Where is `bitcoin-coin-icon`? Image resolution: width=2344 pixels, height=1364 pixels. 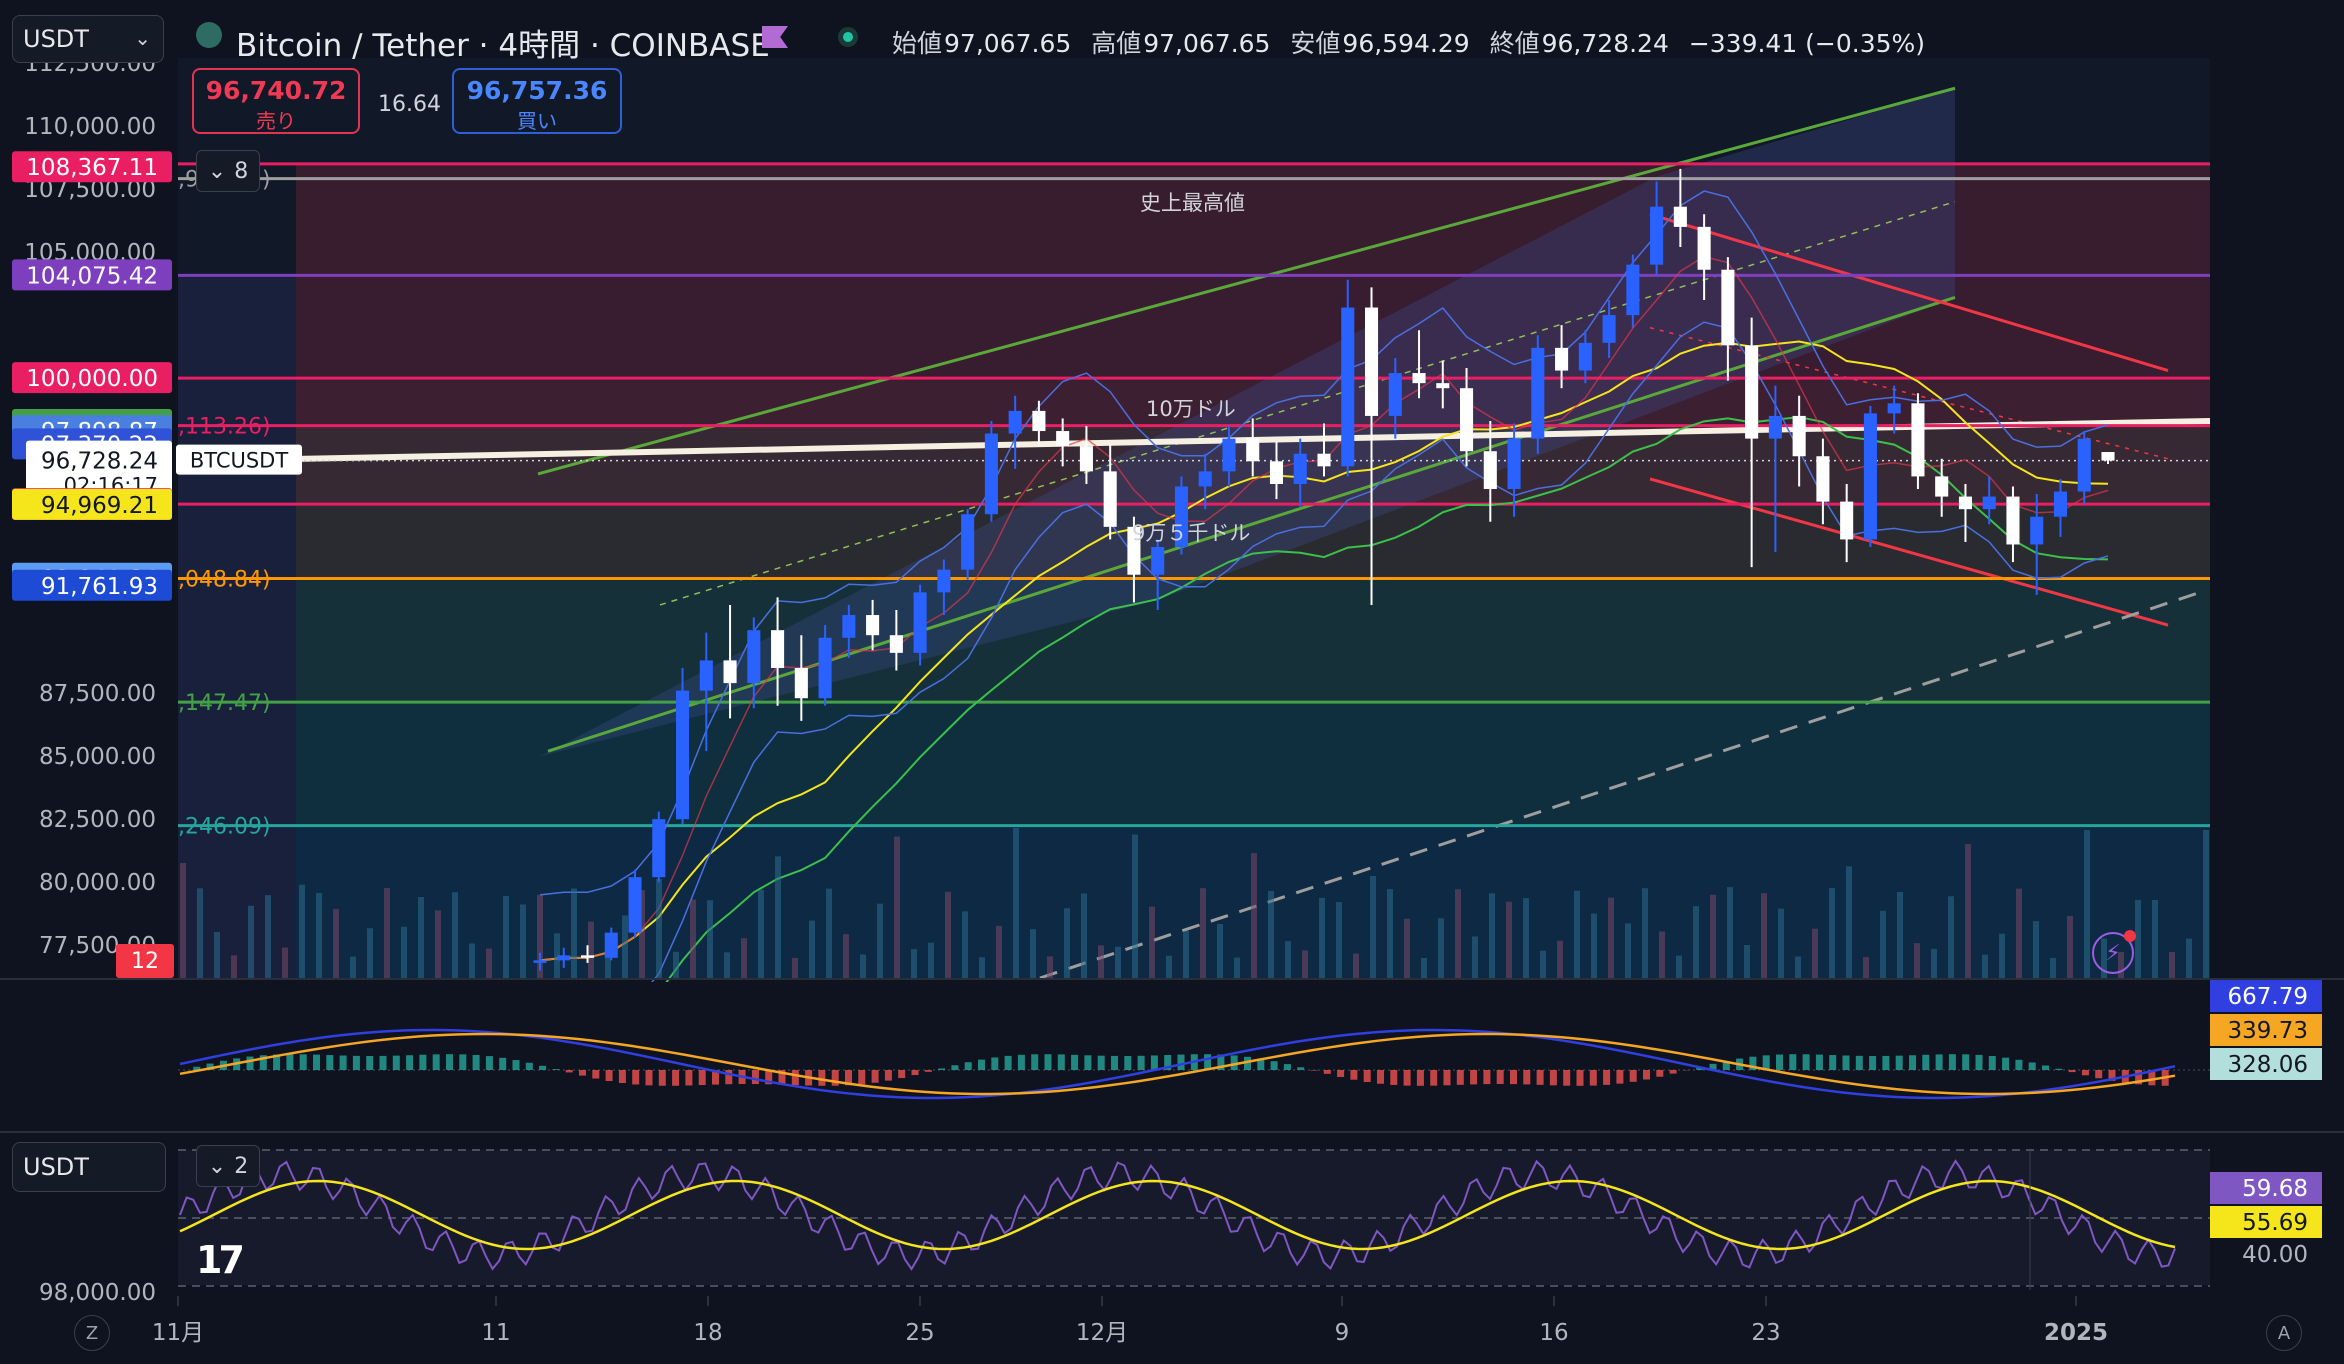 bitcoin-coin-icon is located at coordinates (209, 35).